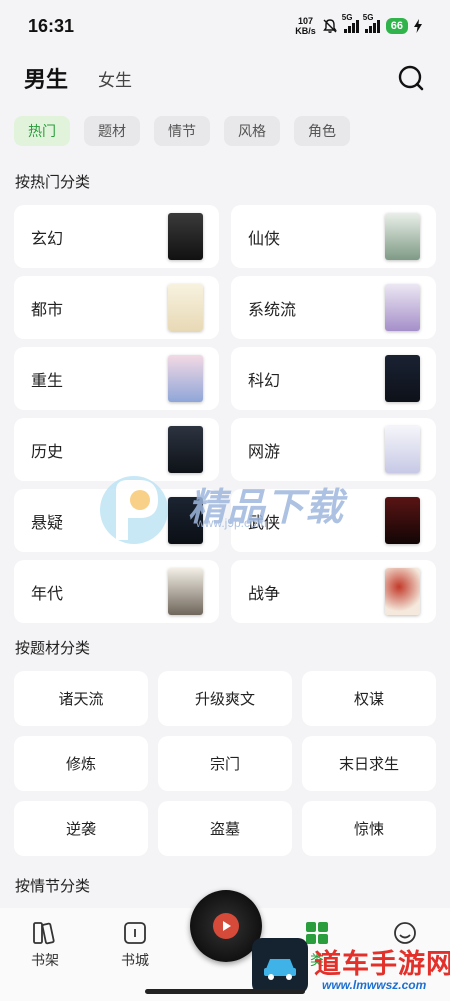  Describe the element at coordinates (369, 763) in the screenshot. I see `theme-card: 末日求生` at that location.